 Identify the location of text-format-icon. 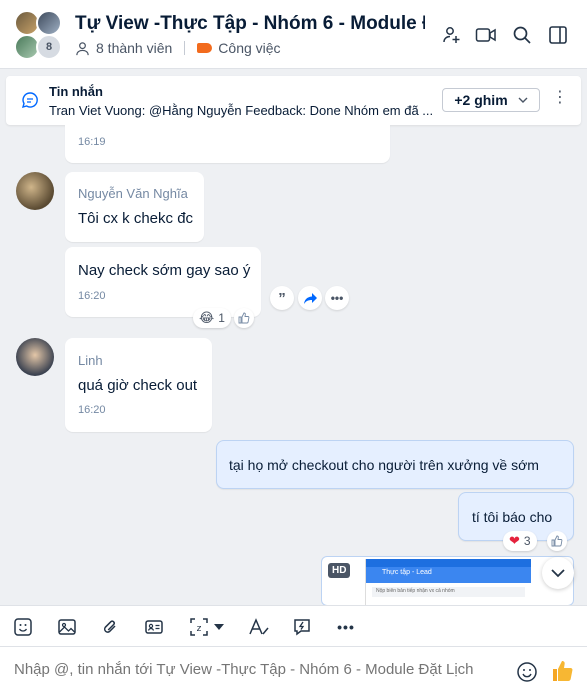
(259, 626).